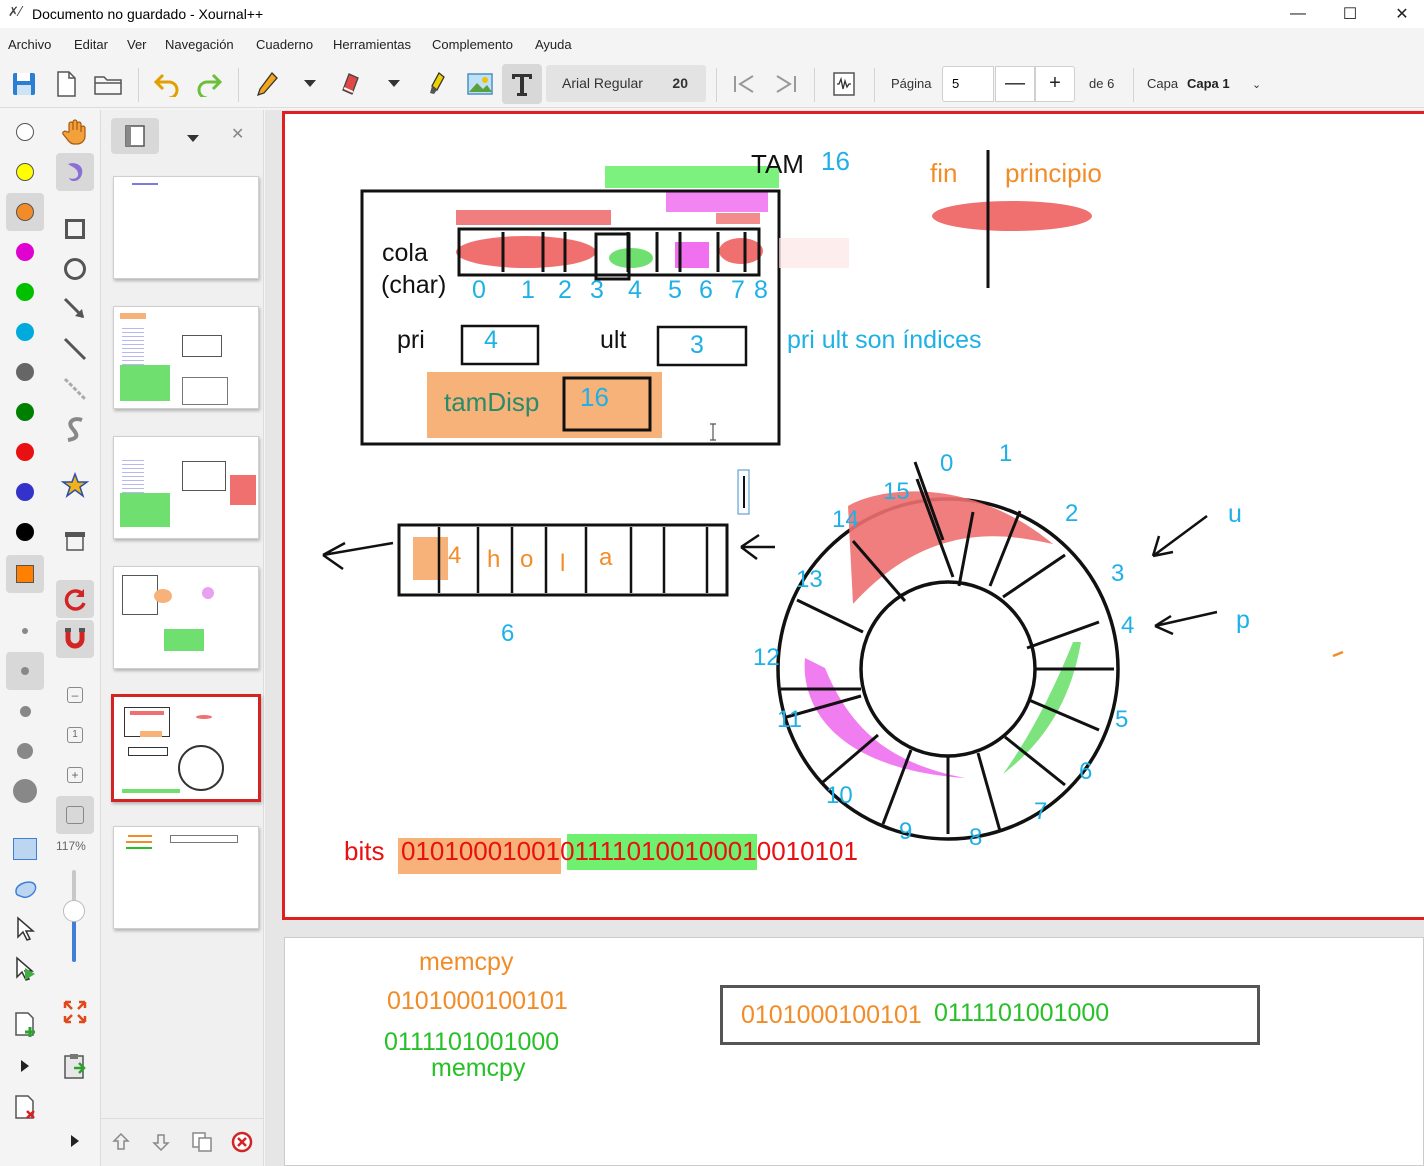 This screenshot has height=1166, width=1424. Describe the element at coordinates (25, 132) in the screenshot. I see `color-white-button` at that location.